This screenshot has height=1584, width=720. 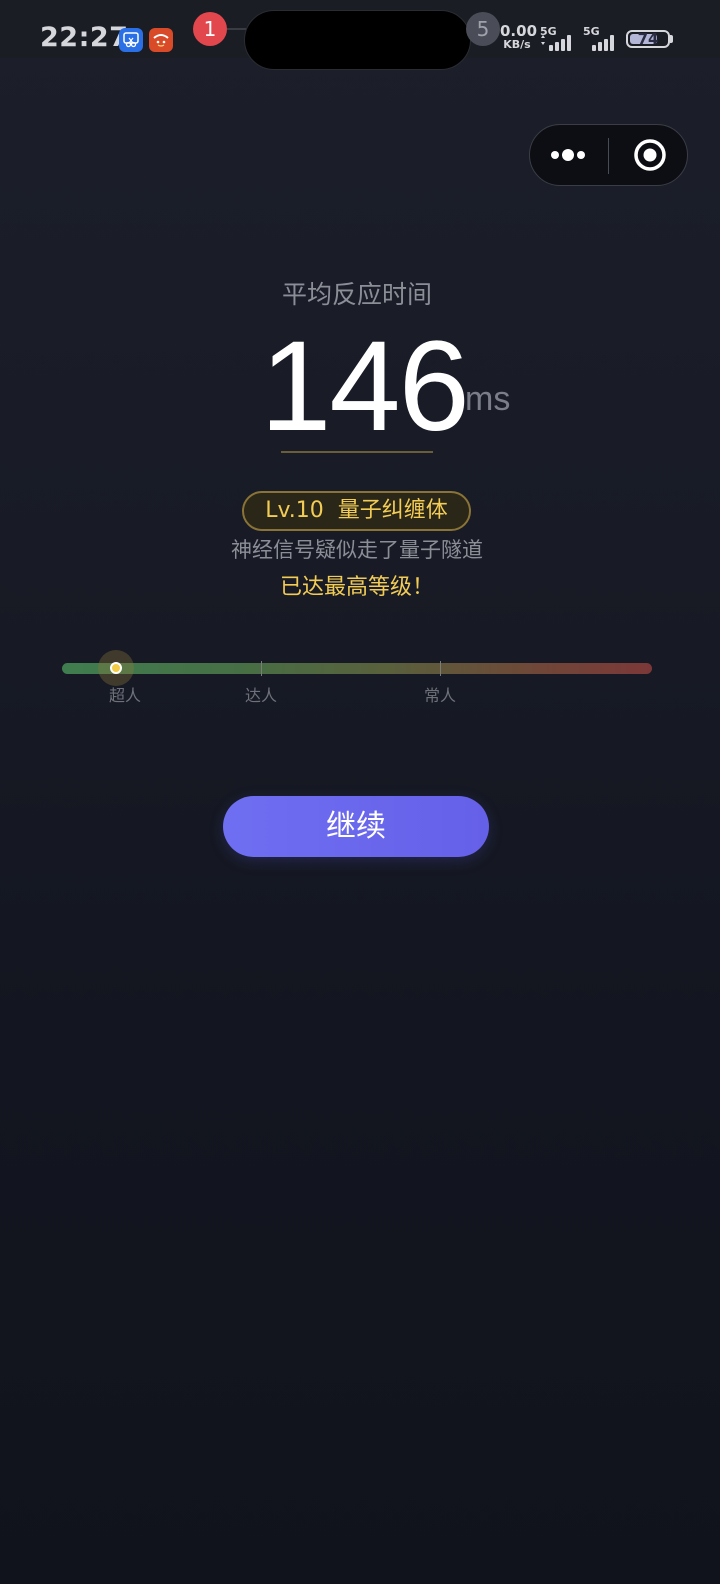 I want to click on target-circle-icon, so click(x=650, y=155).